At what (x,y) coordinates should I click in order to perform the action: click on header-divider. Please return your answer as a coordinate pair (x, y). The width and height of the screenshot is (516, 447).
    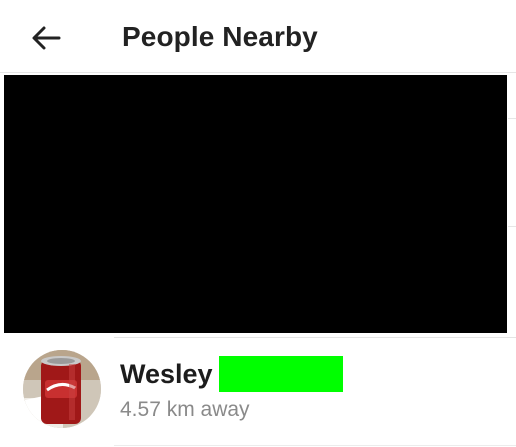
    Looking at the image, I should click on (258, 72).